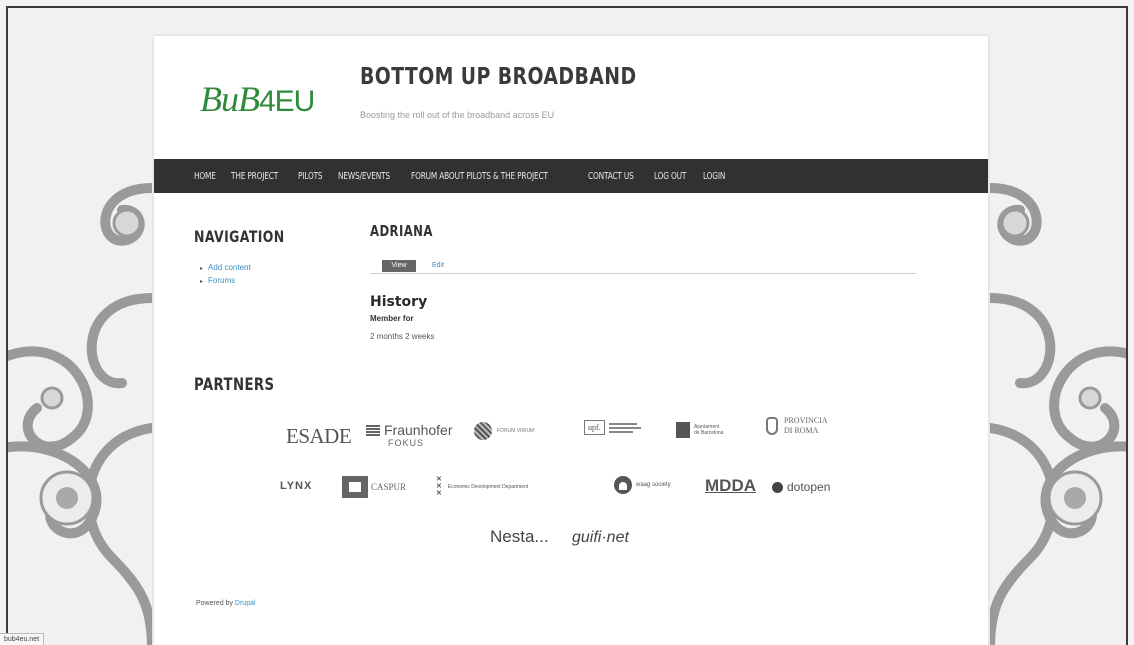  I want to click on navigation-block-title: NAVIGATION, so click(239, 236).